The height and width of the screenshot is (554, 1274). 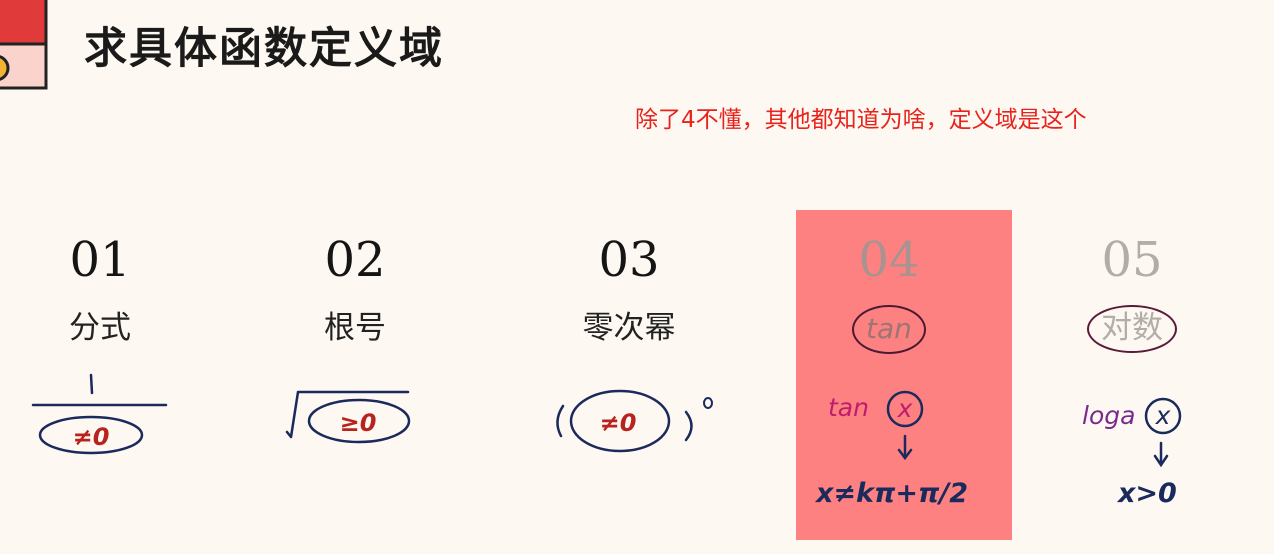 What do you see at coordinates (1108, 415) in the screenshot?
I see `annot-fn: loga` at bounding box center [1108, 415].